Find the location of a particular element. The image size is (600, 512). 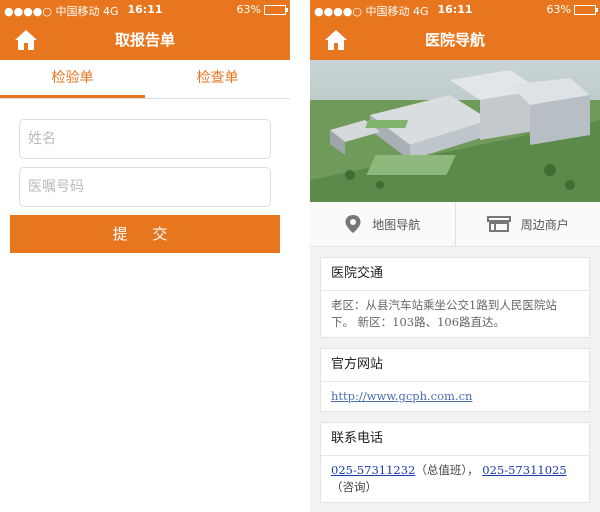

nearby-merchants-button: 周边商户 is located at coordinates (527, 224).